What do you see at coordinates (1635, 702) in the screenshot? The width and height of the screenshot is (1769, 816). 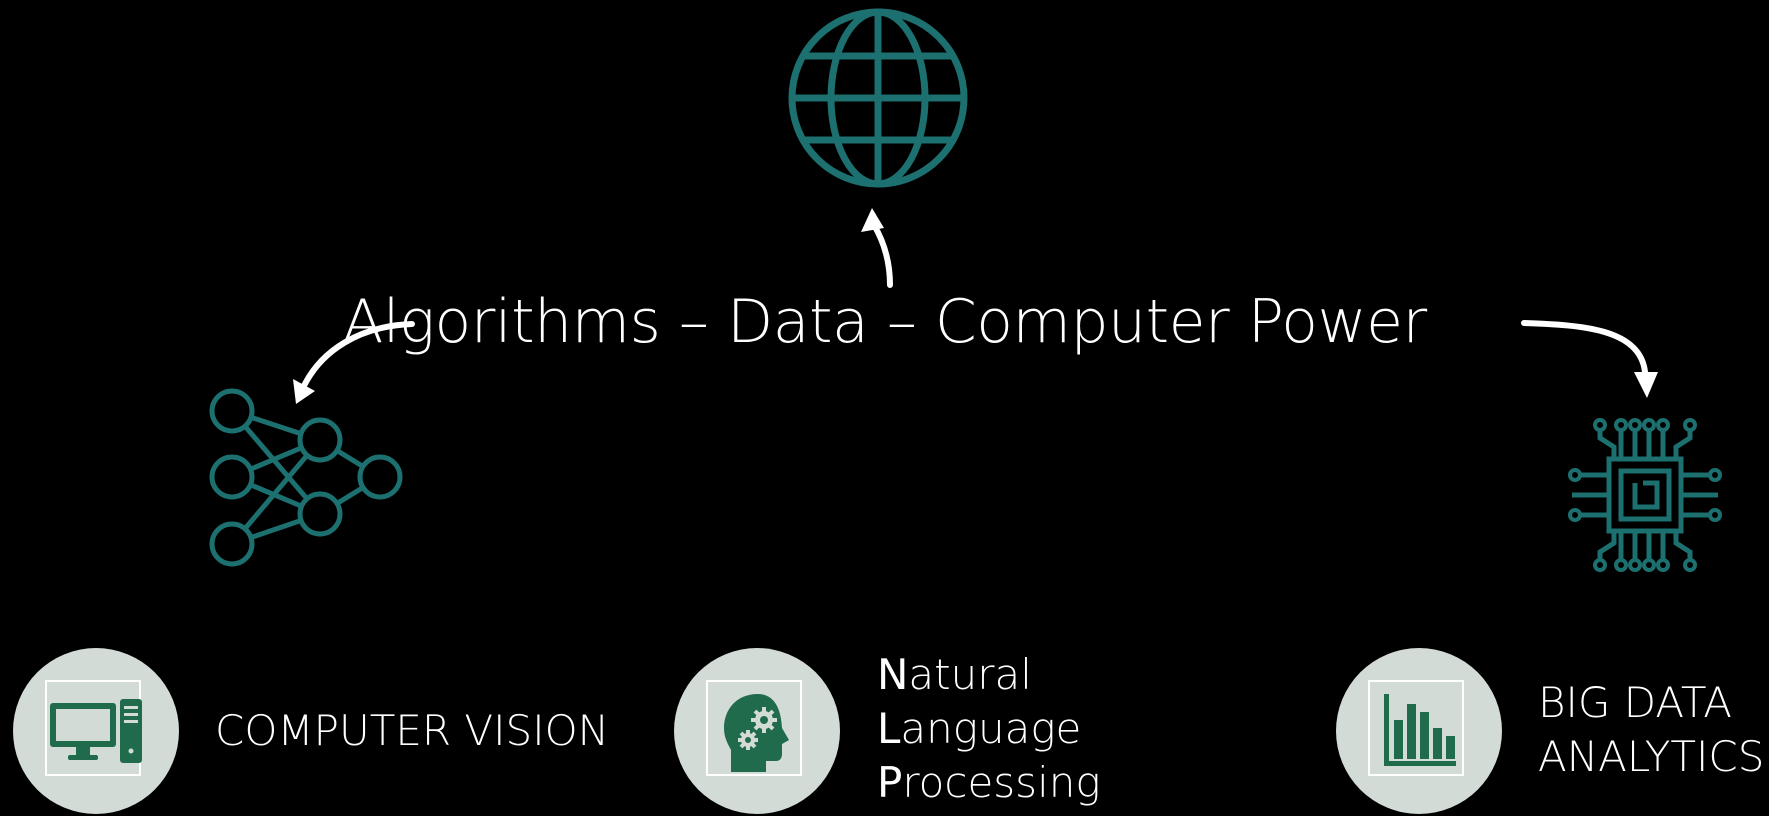 I see `big-data-line-1: BIG DATA` at bounding box center [1635, 702].